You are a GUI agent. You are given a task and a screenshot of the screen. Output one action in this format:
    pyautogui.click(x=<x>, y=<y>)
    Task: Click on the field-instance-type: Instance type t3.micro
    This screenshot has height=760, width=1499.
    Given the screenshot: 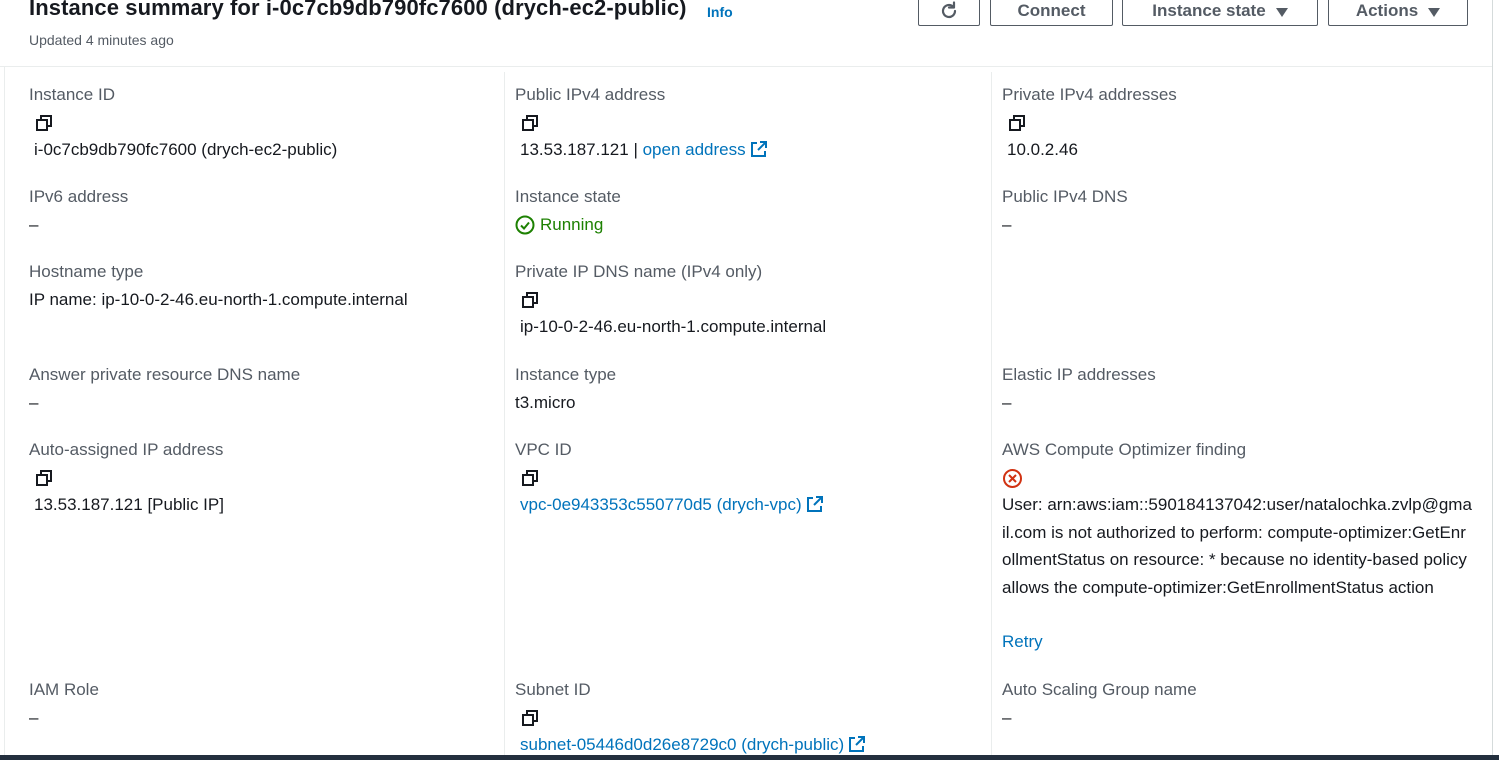 What is the action you would take?
    pyautogui.click(x=566, y=388)
    